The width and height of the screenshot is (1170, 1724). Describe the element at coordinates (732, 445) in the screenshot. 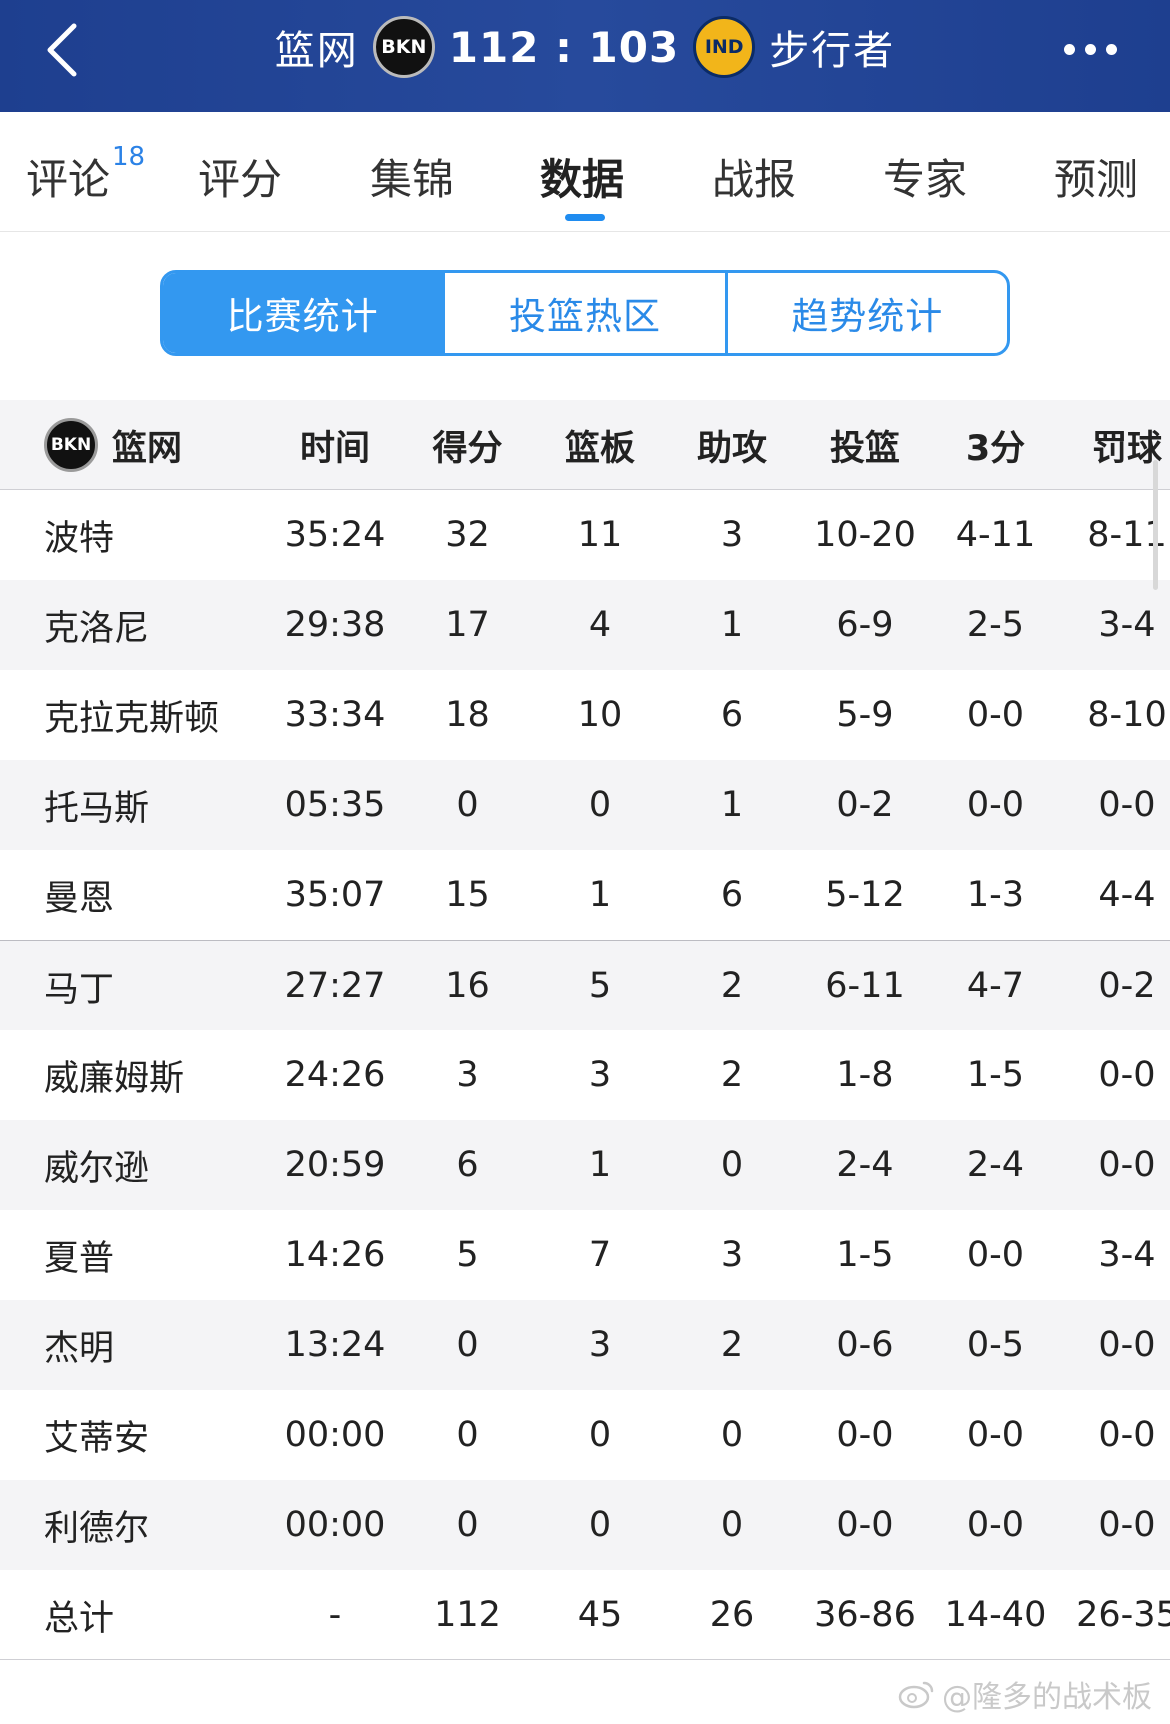

I see `column-header: 助攻` at that location.